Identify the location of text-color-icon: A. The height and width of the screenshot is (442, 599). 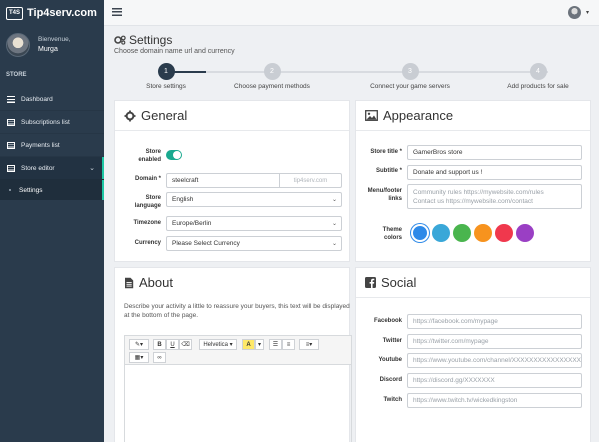
(248, 344).